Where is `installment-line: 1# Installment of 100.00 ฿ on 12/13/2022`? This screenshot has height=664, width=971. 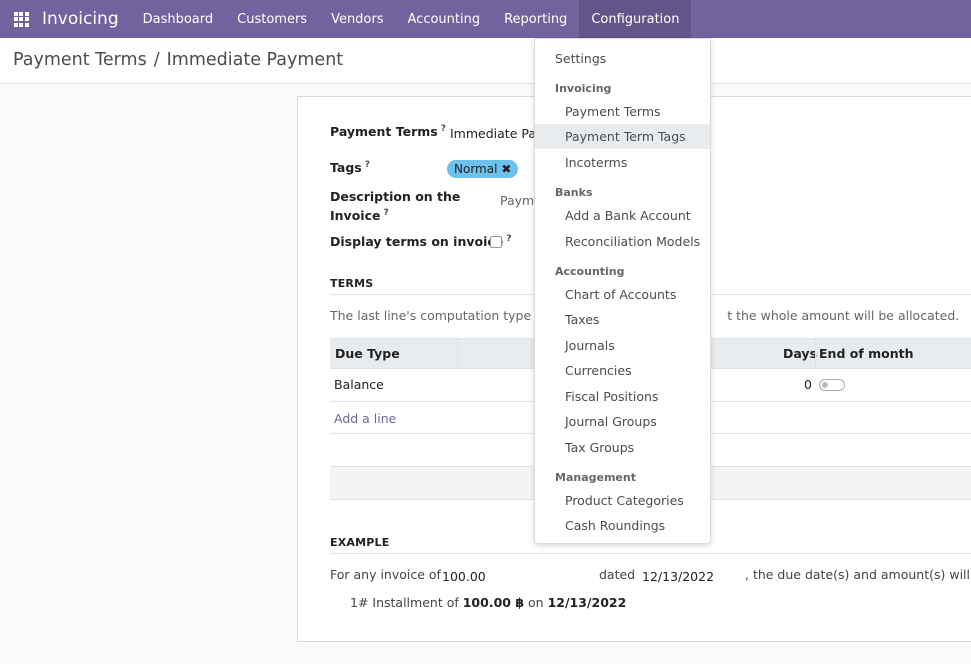 installment-line: 1# Installment of 100.00 ฿ on 12/13/2022 is located at coordinates (488, 602).